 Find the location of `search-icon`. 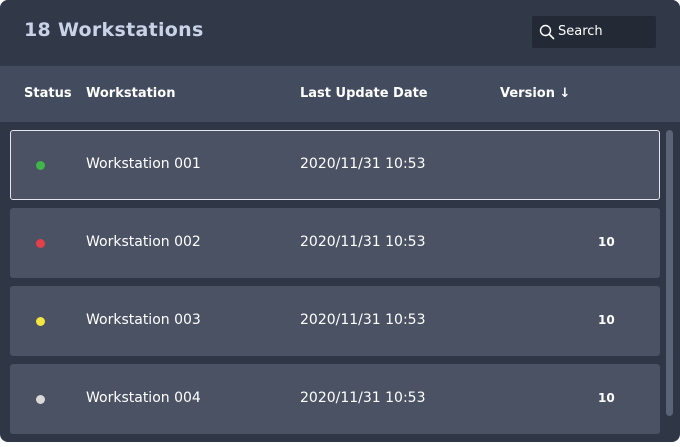

search-icon is located at coordinates (547, 32).